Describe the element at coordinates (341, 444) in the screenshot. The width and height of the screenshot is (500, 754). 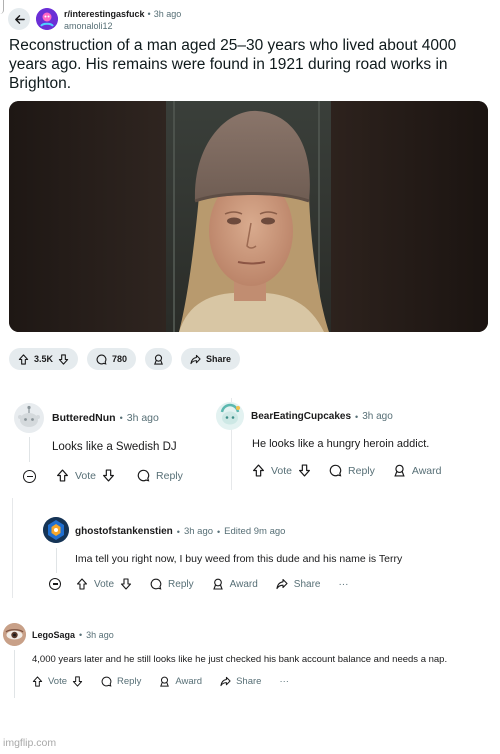
I see `comment-text: He looks like a hungry heroin addict.` at that location.